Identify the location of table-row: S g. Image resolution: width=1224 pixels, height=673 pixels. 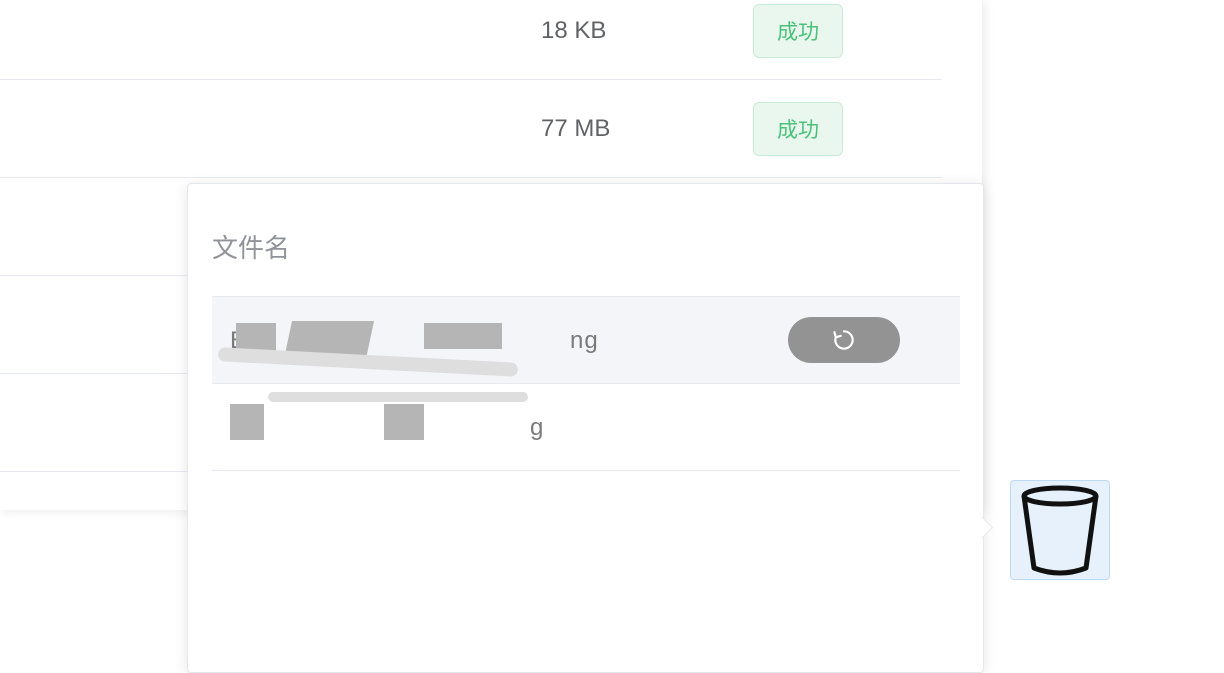
(586, 427).